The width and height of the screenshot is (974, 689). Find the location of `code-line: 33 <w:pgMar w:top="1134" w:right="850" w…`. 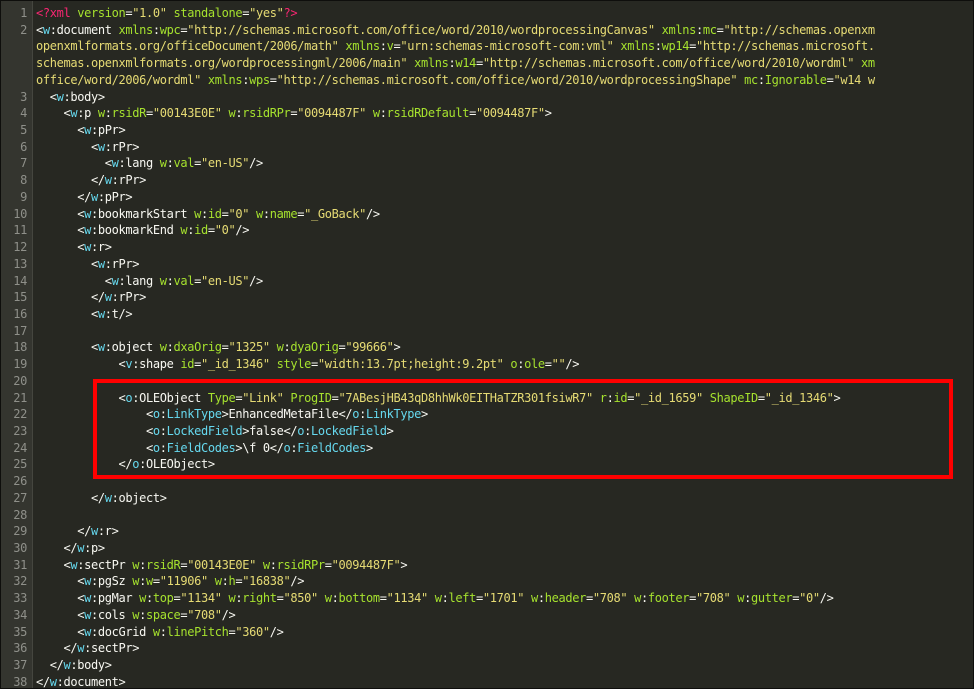

code-line: 33 <w:pgMar w:top="1134" w:right="850" w… is located at coordinates (487, 598).